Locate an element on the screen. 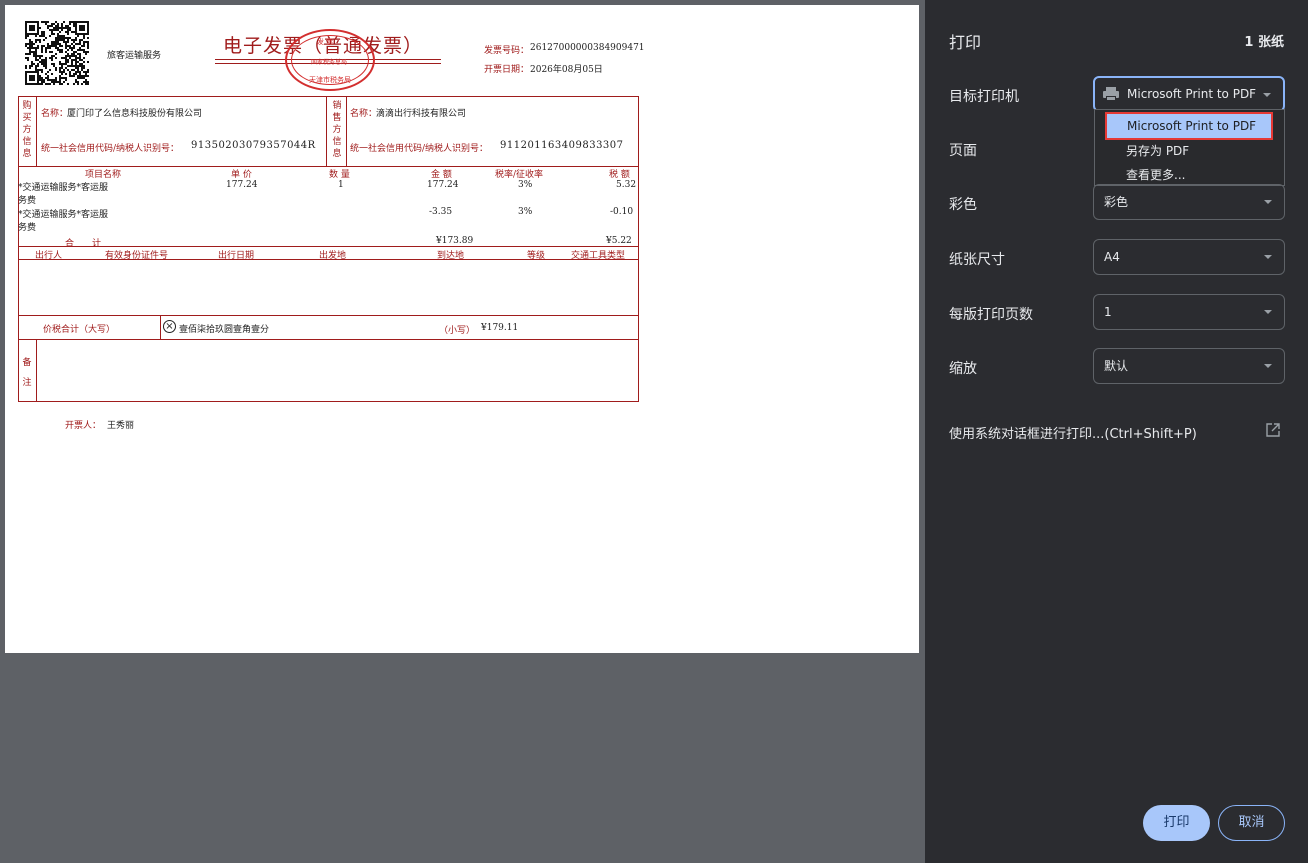  stamp-text-bottom: 天津市税务局 is located at coordinates (330, 80).